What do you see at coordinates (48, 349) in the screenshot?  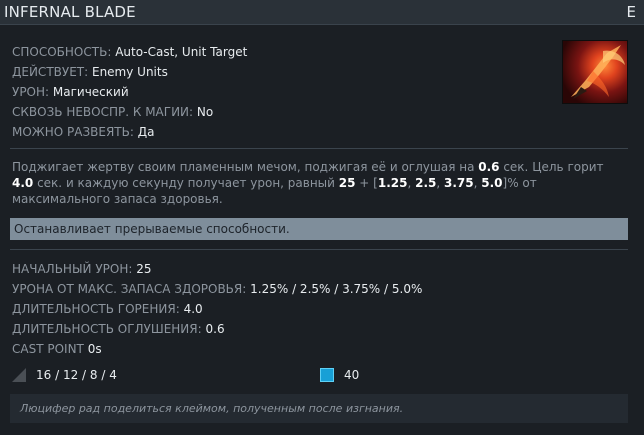 I see `stat-label: CAST POINT` at bounding box center [48, 349].